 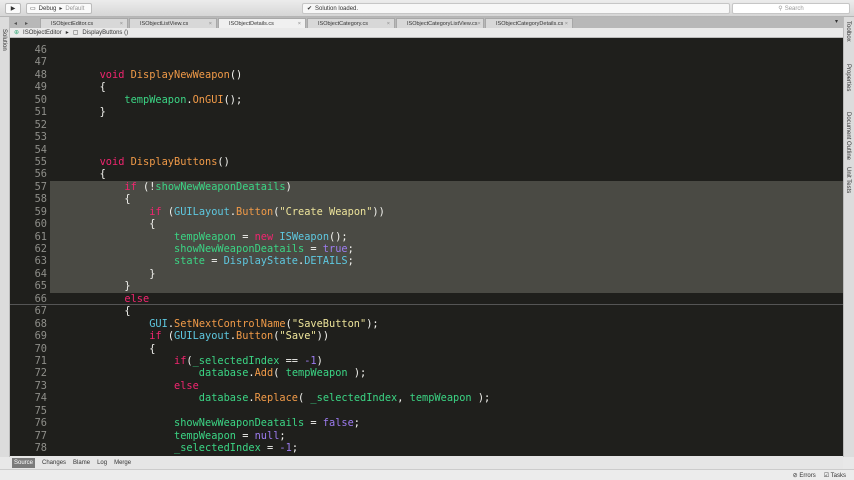 What do you see at coordinates (426, 150) in the screenshot?
I see `code-line: 54` at bounding box center [426, 150].